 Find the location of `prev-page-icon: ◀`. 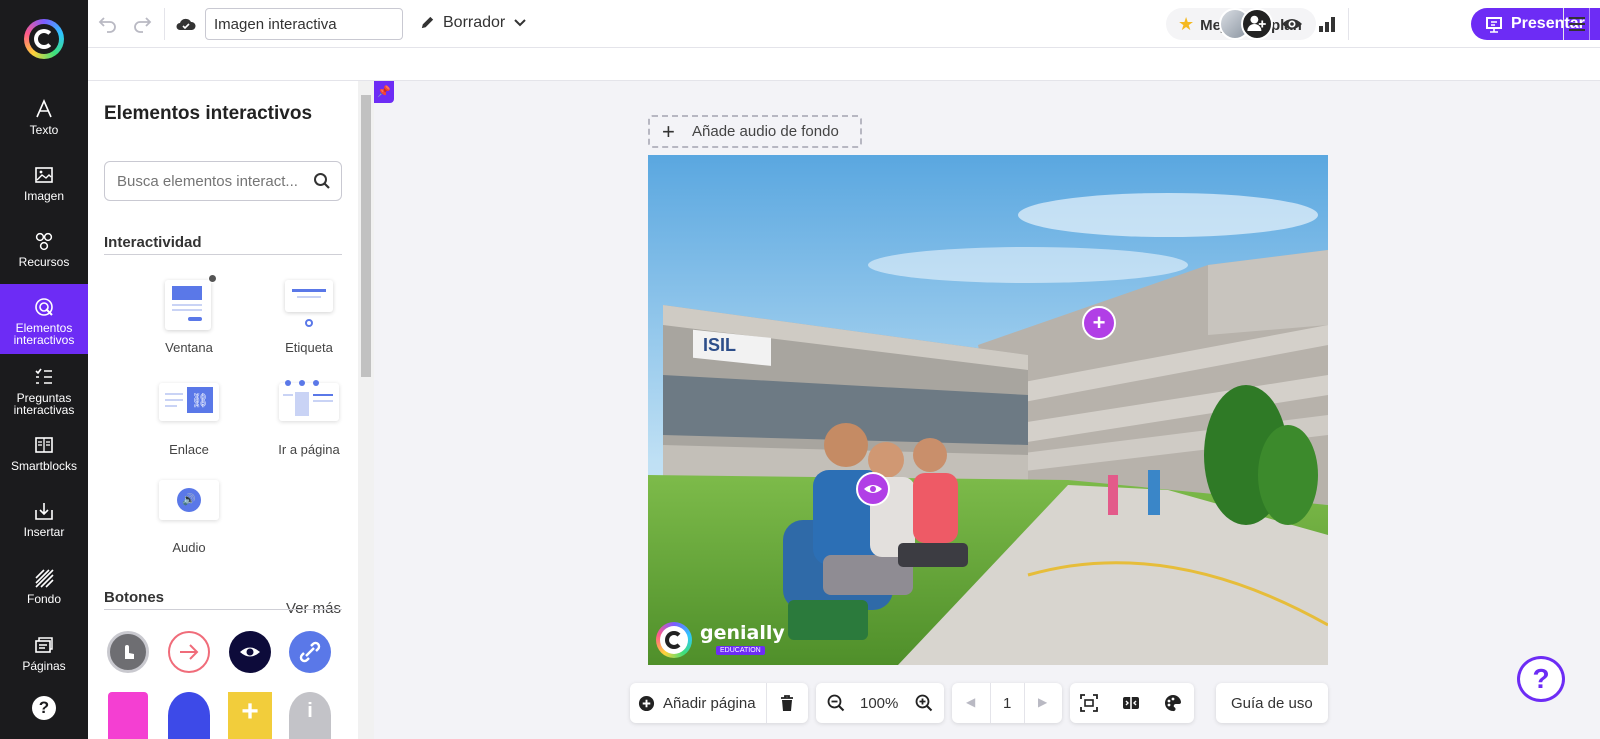

prev-page-icon: ◀ is located at coordinates (970, 702).